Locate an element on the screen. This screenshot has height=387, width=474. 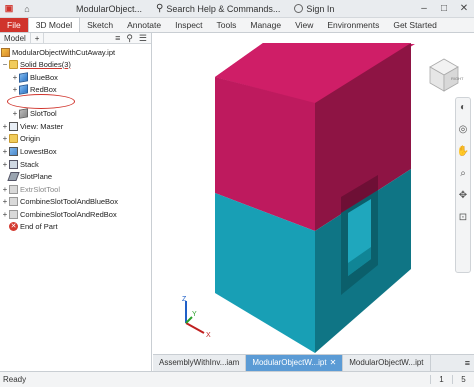
doc-tab-label: AssemblyWithInv...iam is located at coordinates (199, 362).